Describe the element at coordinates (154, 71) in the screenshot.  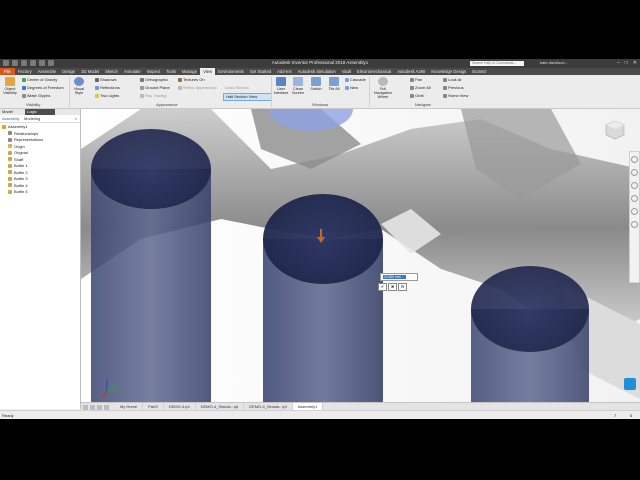
I see `ribbon-tab-inspect: Inspect` at that location.